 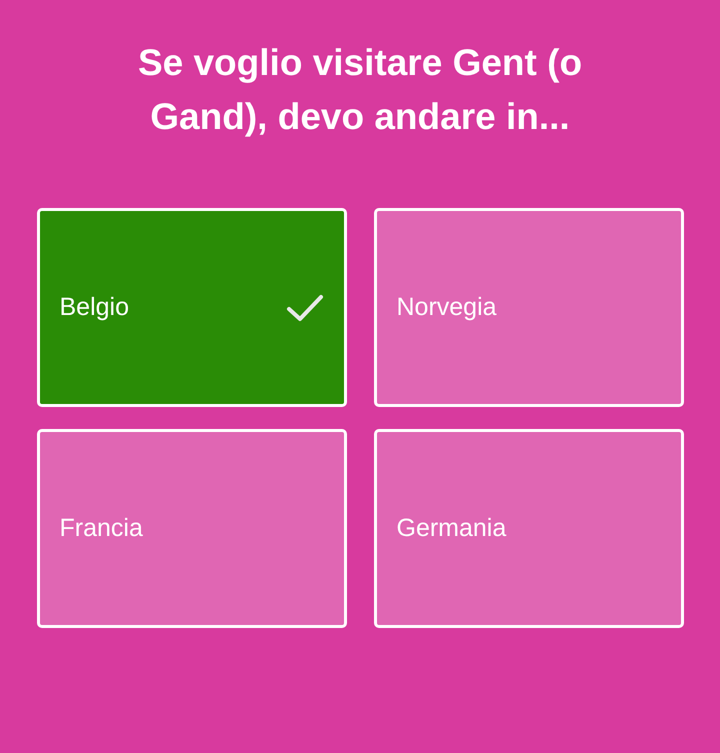 What do you see at coordinates (305, 307) in the screenshot?
I see `check-icon` at bounding box center [305, 307].